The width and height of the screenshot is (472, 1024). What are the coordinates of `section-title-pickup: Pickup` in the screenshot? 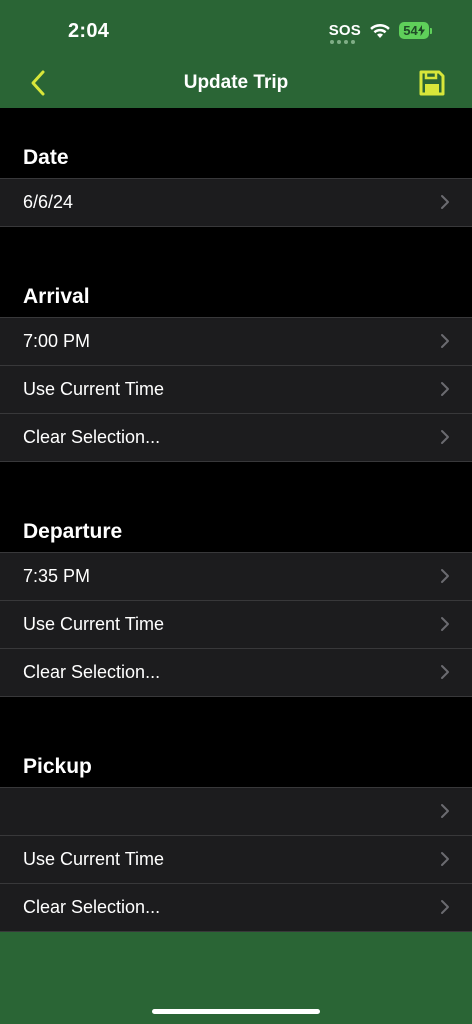 It's located at (57, 766).